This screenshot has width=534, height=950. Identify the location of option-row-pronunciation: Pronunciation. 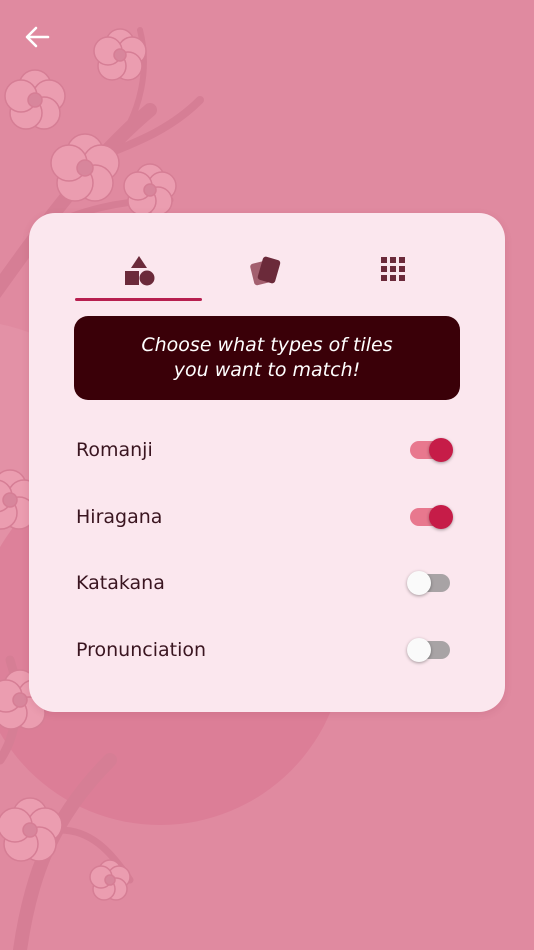
(266, 650).